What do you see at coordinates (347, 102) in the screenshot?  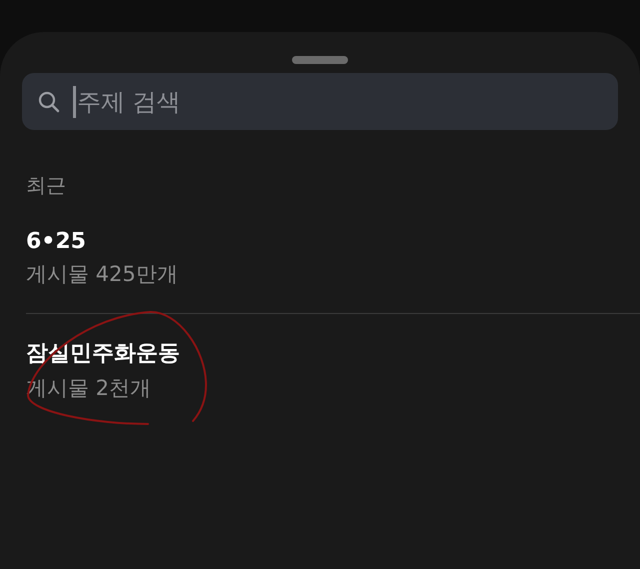 I see `search-input: 주제 검색` at bounding box center [347, 102].